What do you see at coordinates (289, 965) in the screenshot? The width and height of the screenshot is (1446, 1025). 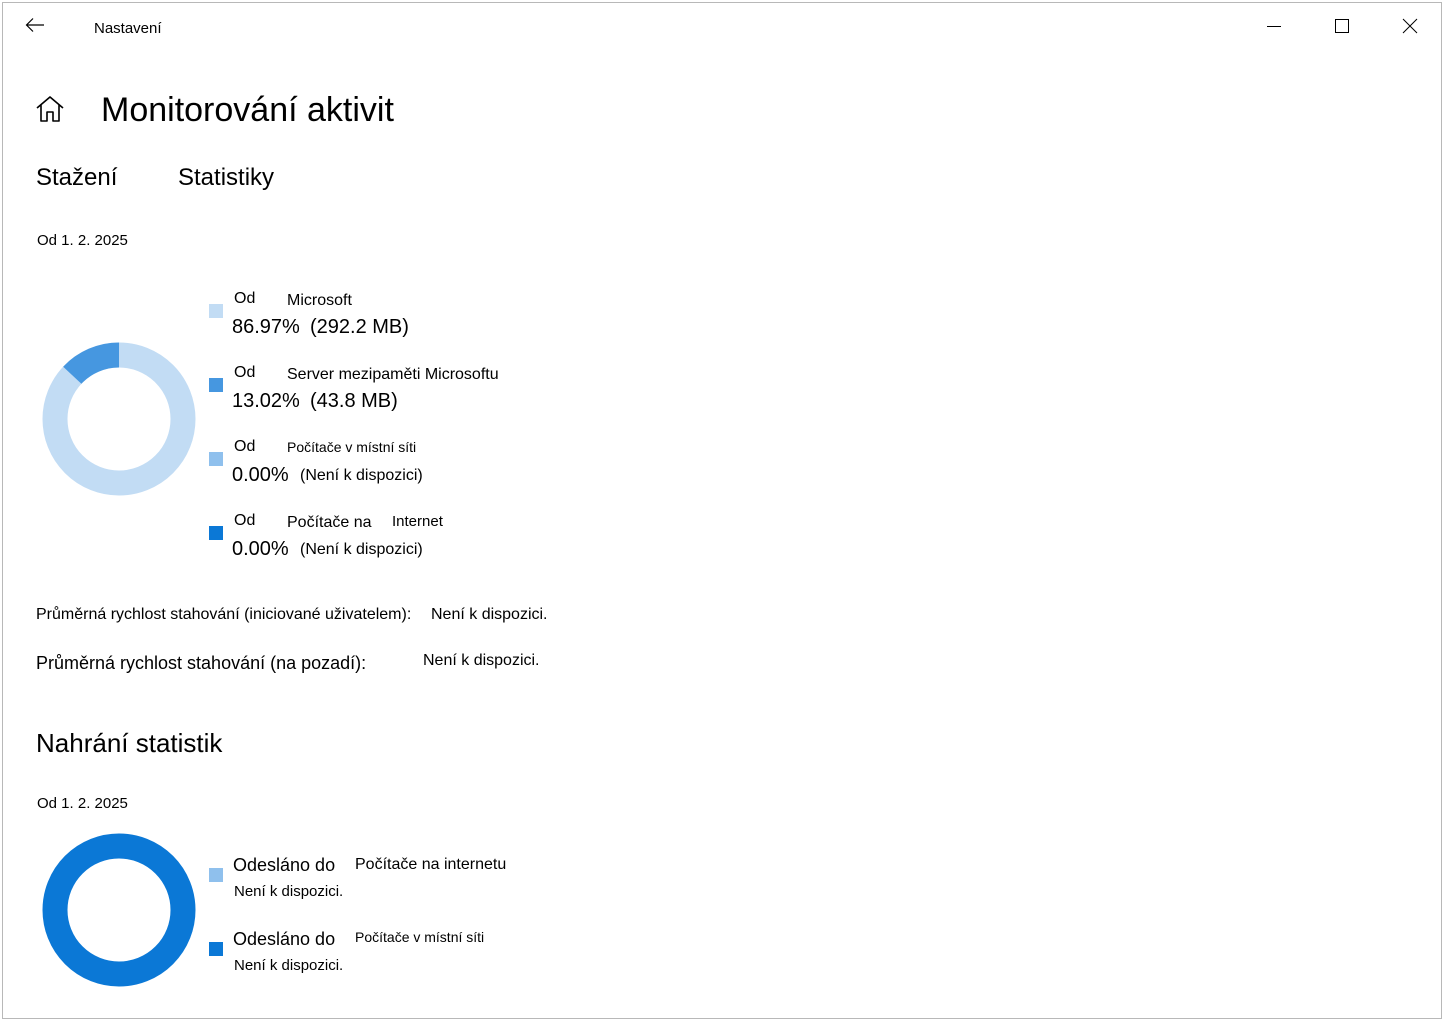 I see `upload-value-local-network: Není k dispozici.` at bounding box center [289, 965].